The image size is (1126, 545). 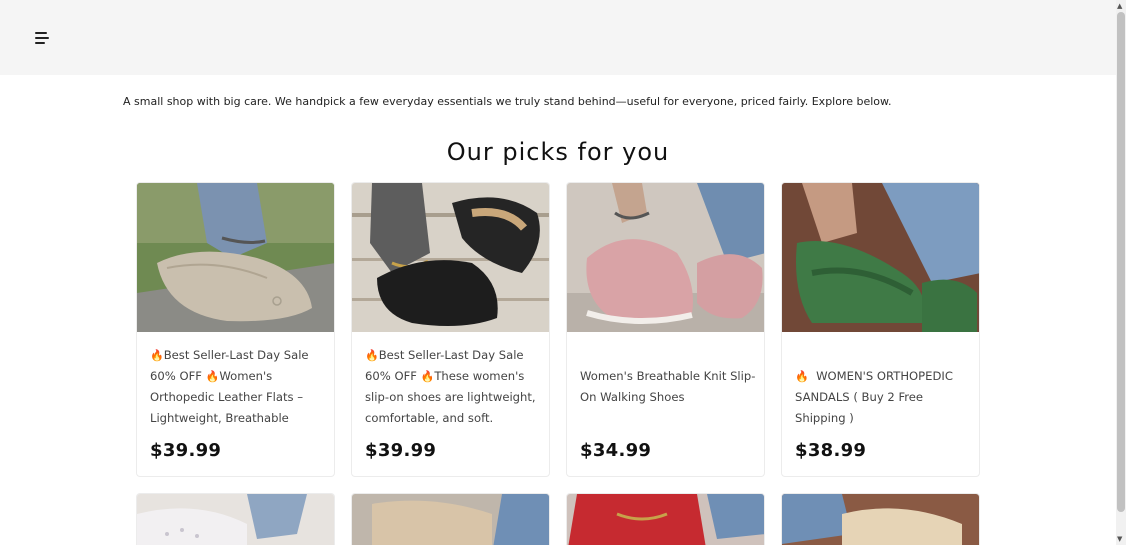 What do you see at coordinates (236, 257) in the screenshot?
I see `beige-loafer-photo` at bounding box center [236, 257].